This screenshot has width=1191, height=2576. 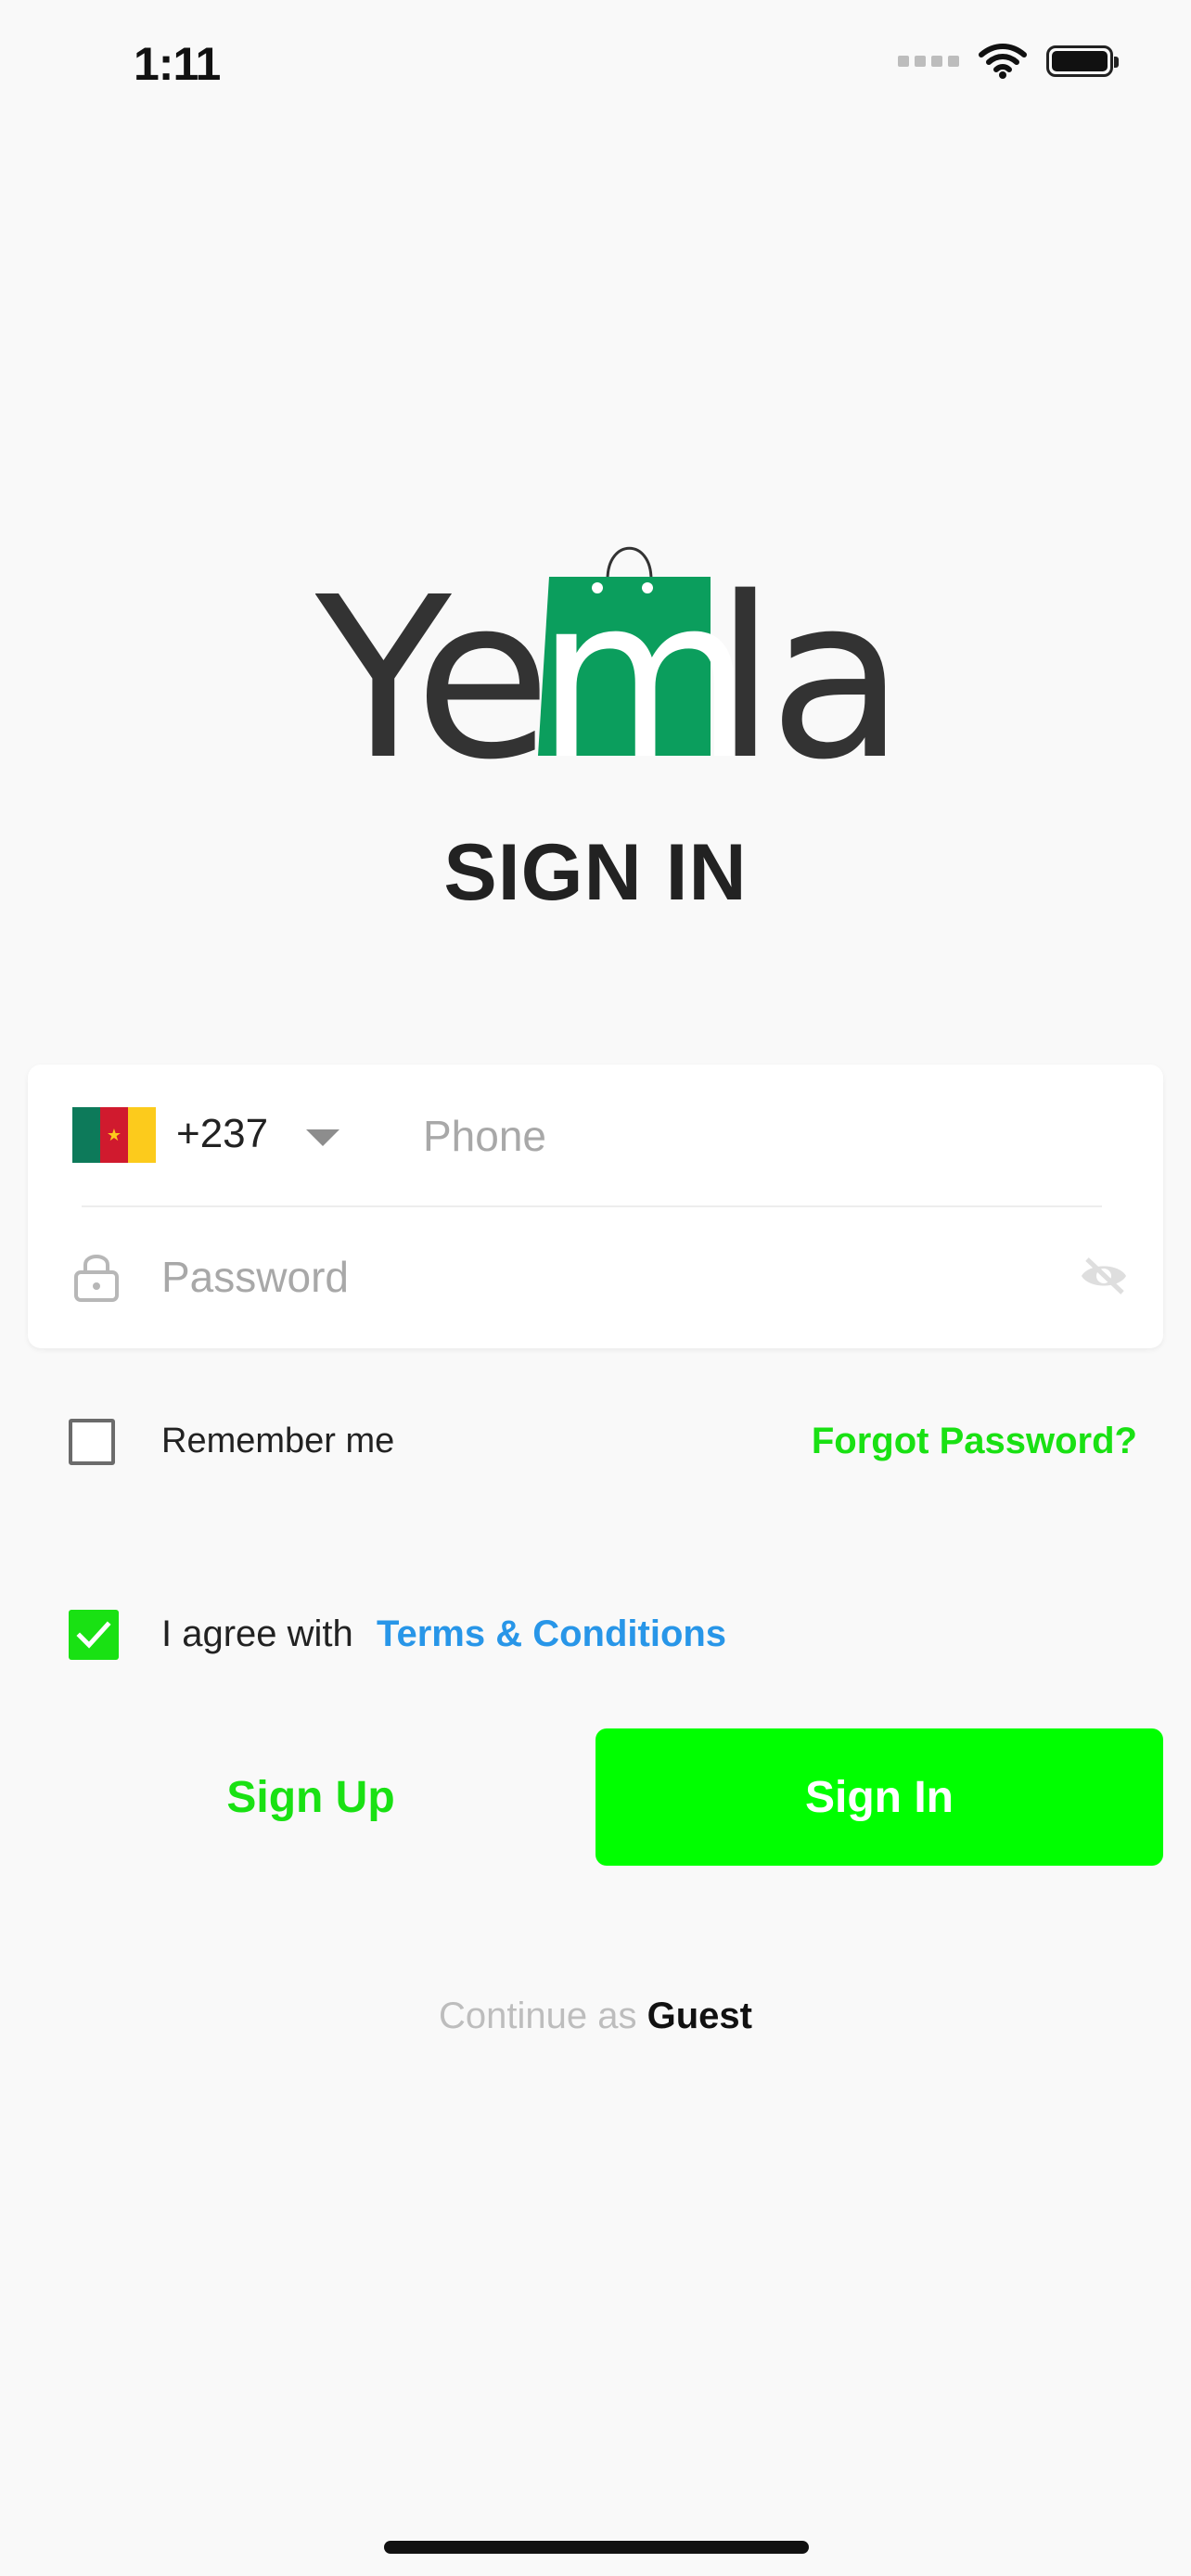 I want to click on guest-link: Guest, so click(x=699, y=2016).